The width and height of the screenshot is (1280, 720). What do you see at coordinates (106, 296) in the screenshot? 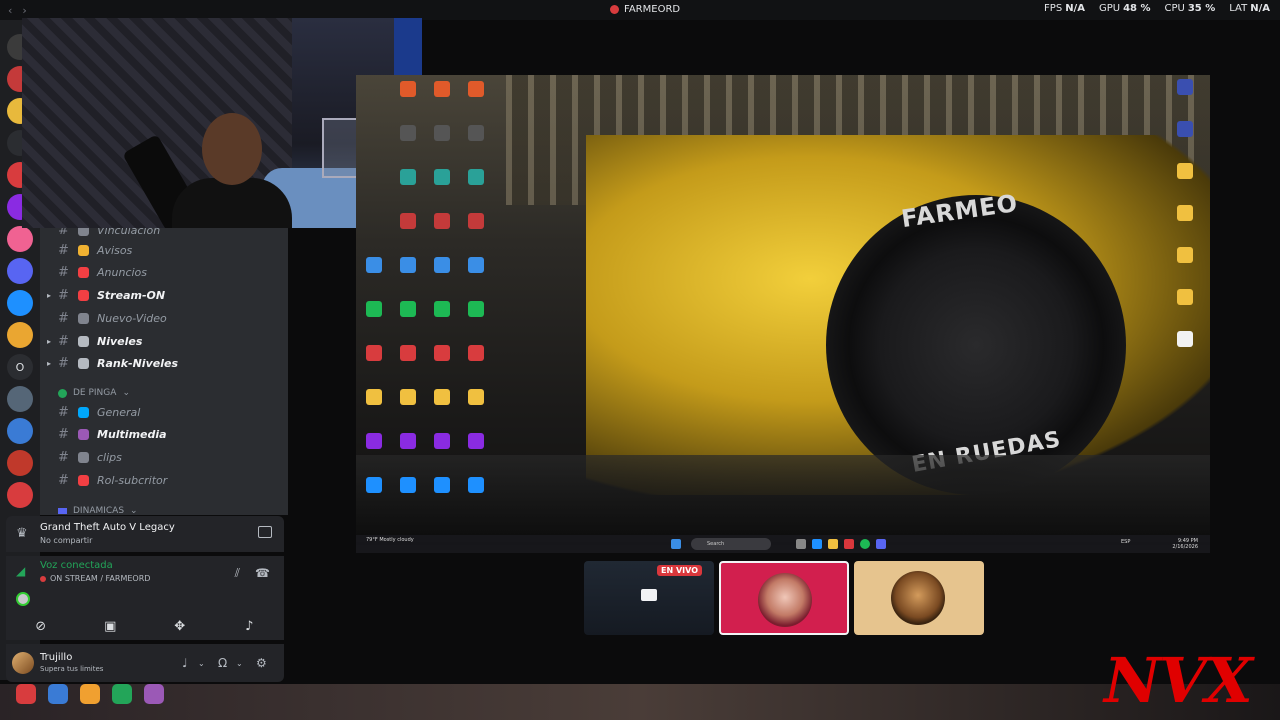
I see `channel-item: ▸ # Stream-ON` at bounding box center [106, 296].